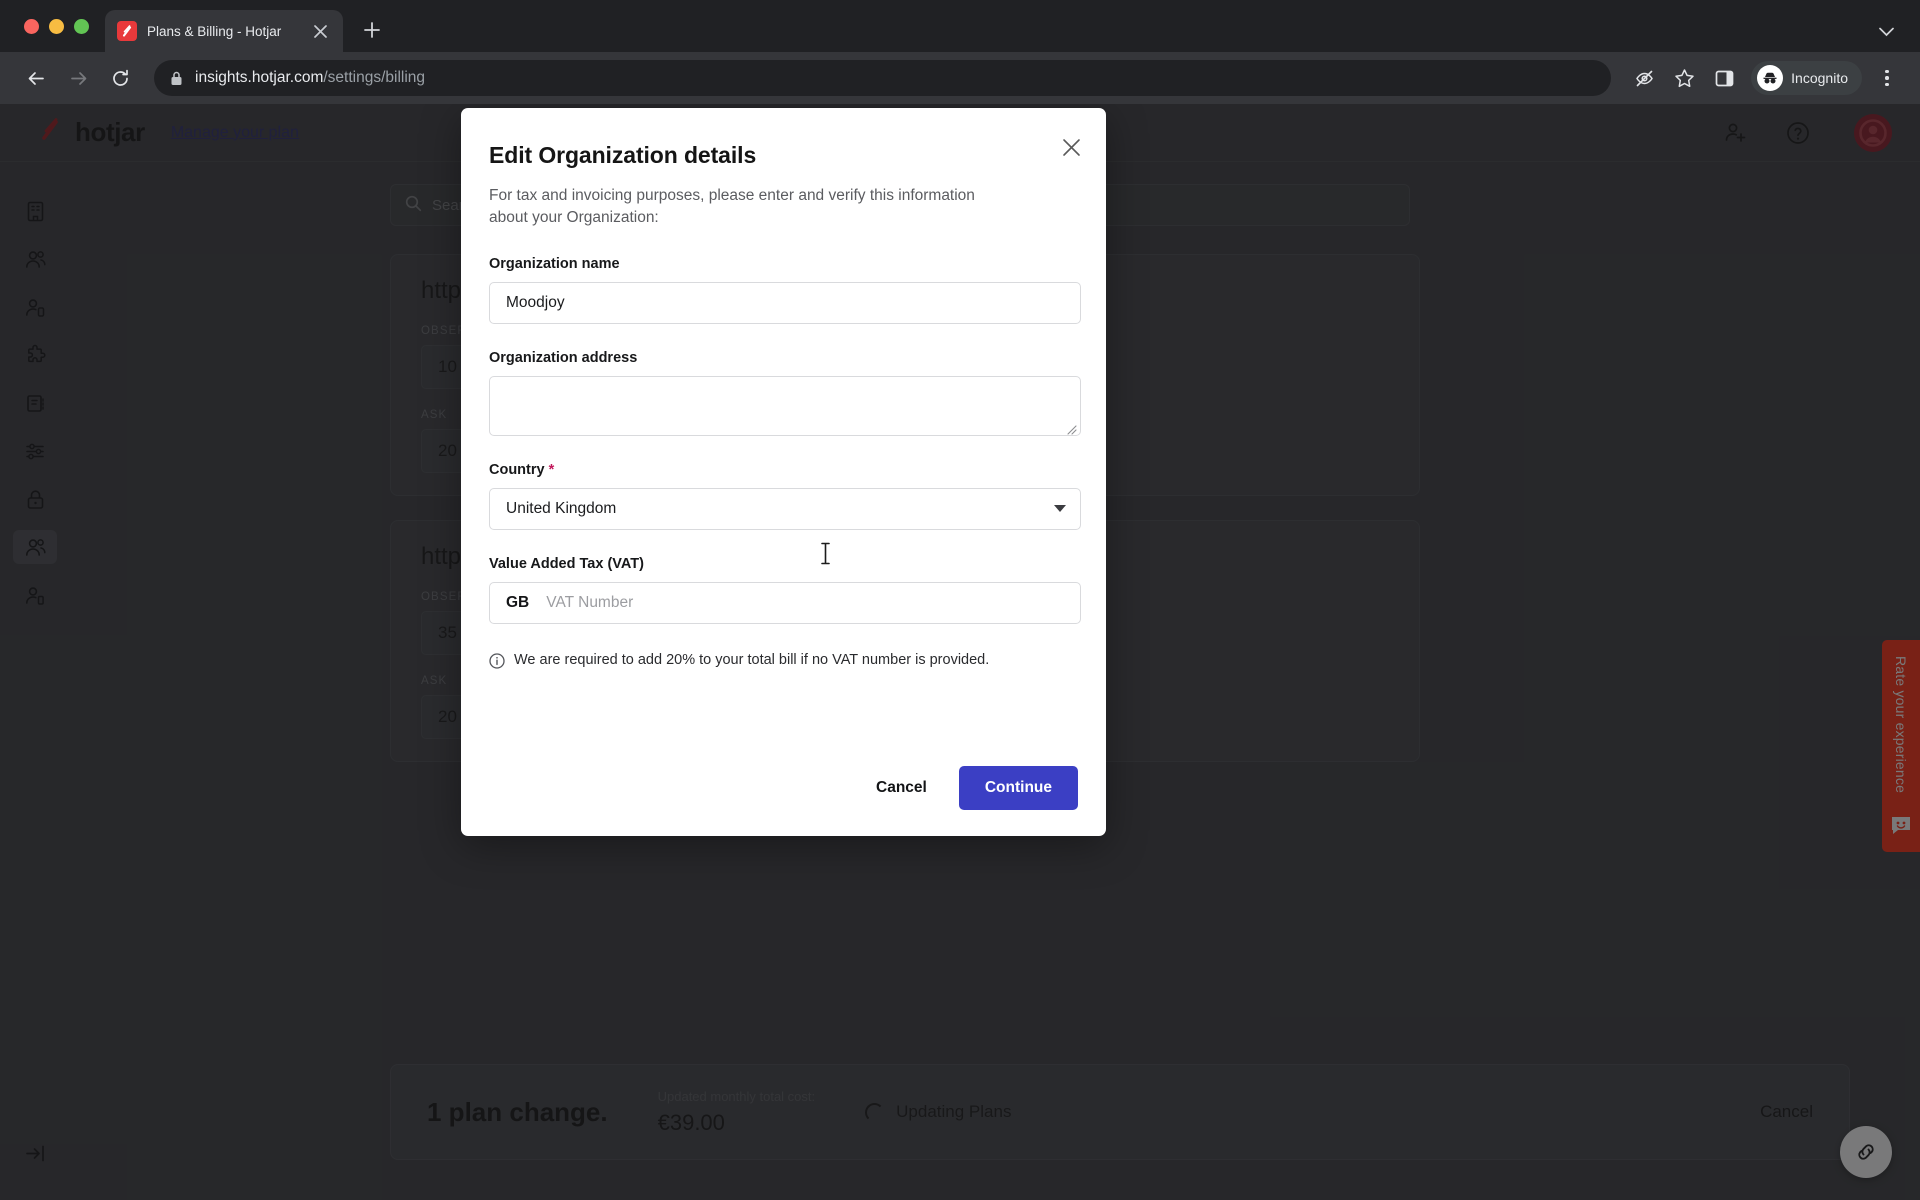  I want to click on lock-icon, so click(176, 78).